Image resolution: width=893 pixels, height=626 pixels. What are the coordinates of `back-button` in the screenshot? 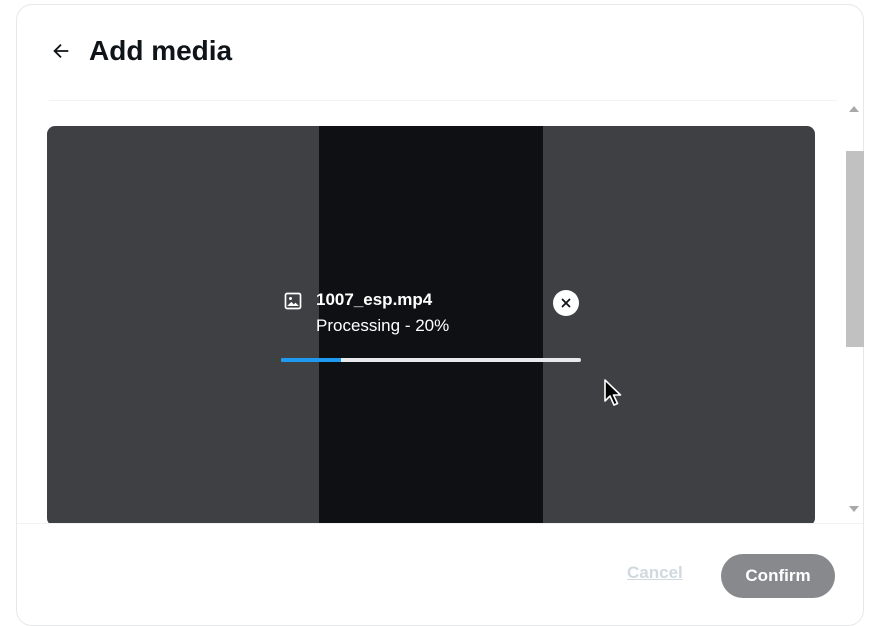 It's located at (61, 51).